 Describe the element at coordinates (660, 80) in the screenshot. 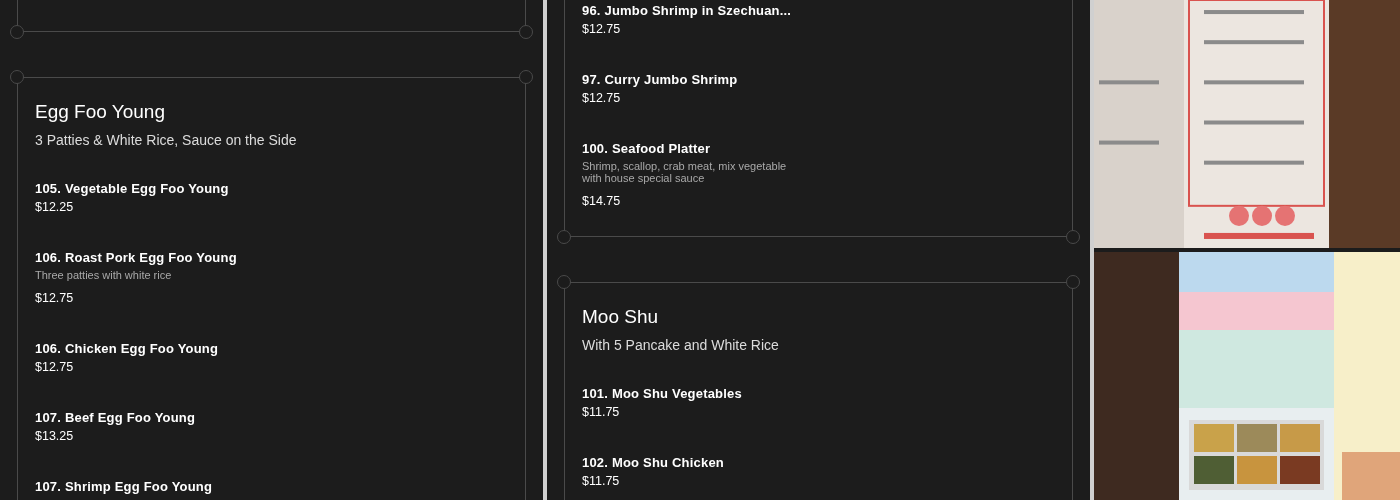

I see `dish-name: 97. Curry Jumbo Shrimp` at that location.